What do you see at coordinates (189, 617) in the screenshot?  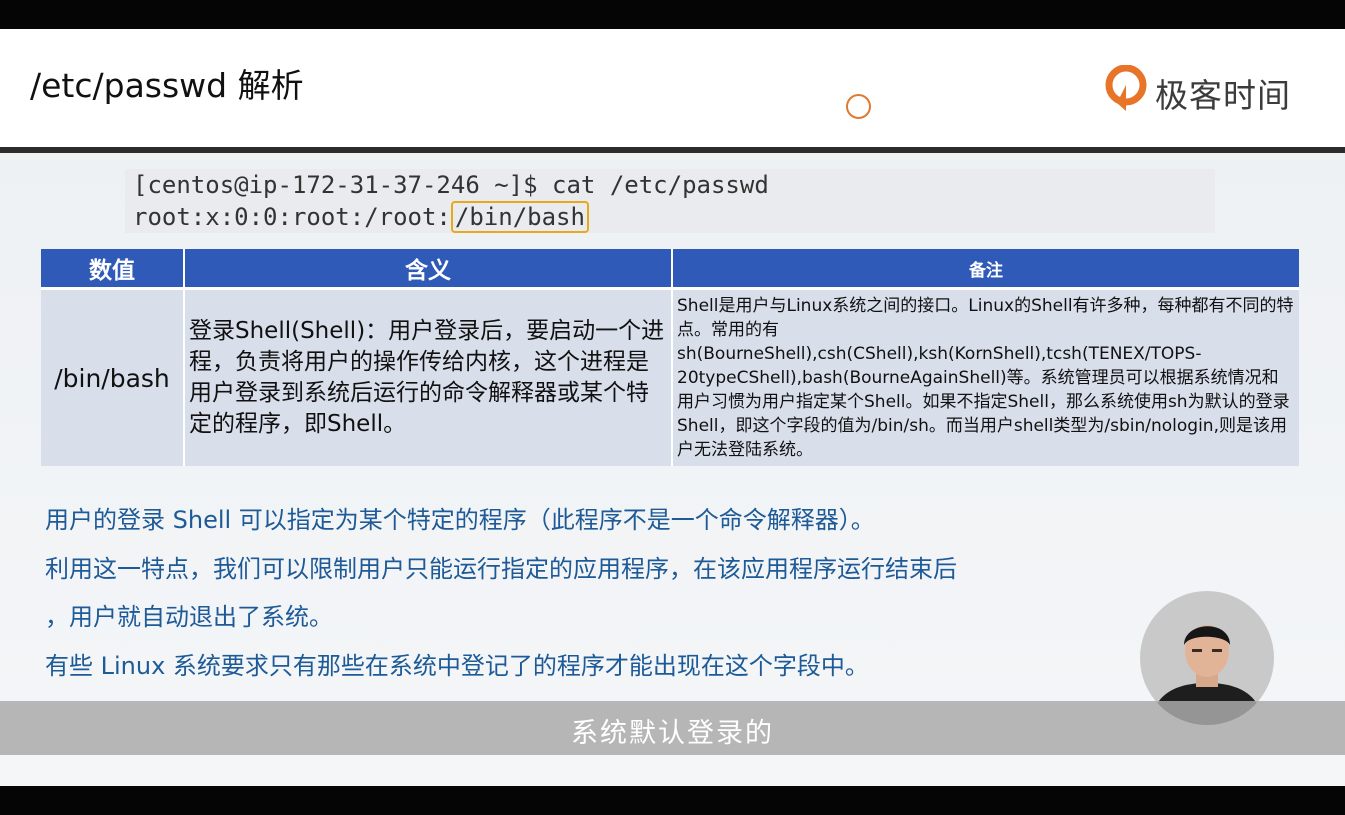 I see `explanation-paragraph-3: ，用户就自动退出了系统。` at bounding box center [189, 617].